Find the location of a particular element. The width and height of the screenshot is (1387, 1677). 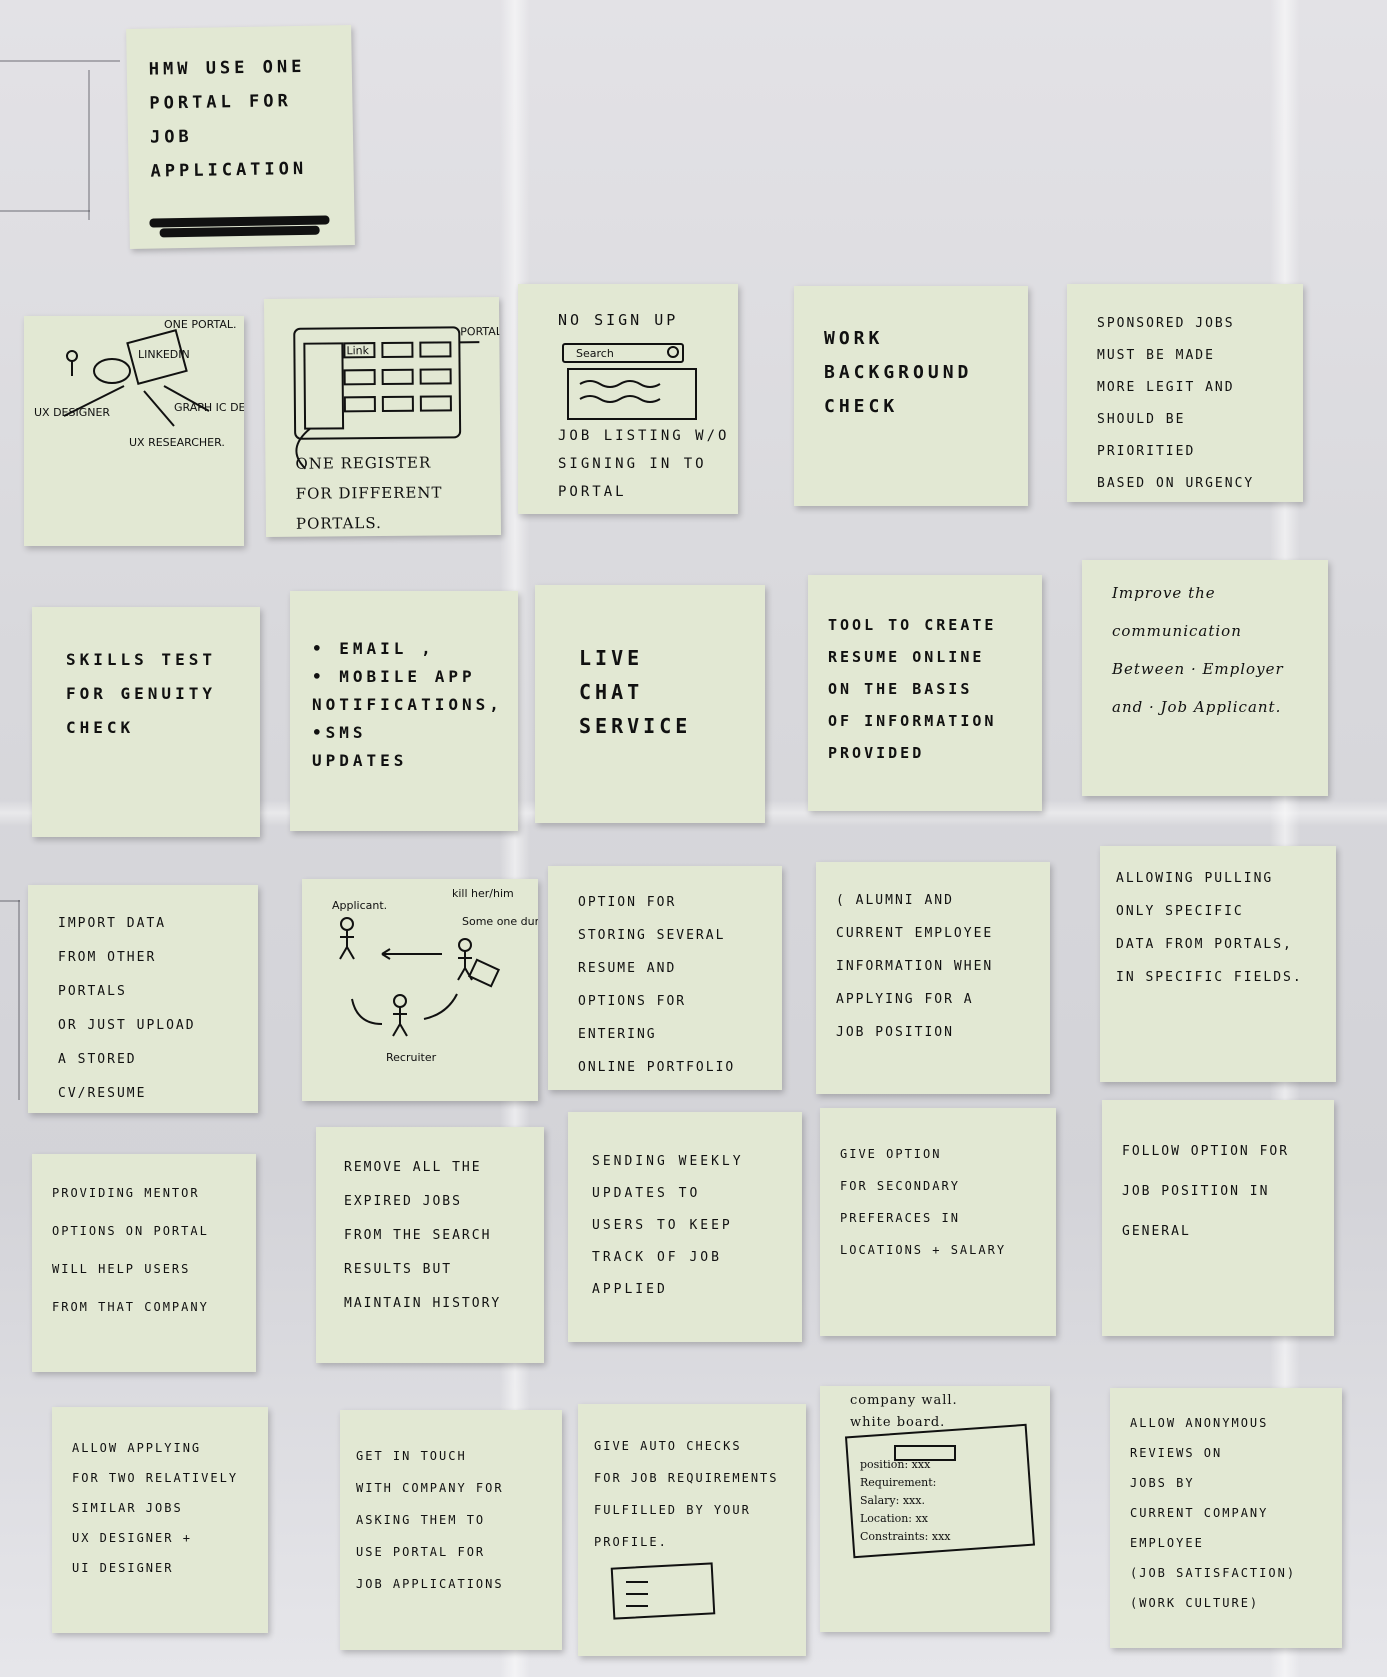

note-text: SKILLS TEST FOR GENUITY CHECK is located at coordinates (141, 693).